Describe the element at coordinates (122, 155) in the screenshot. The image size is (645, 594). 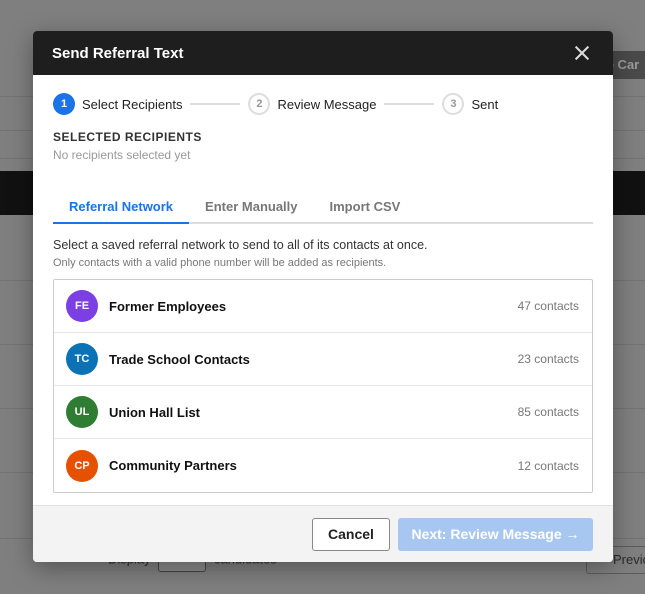
I see `selected-recipients-empty: No recipients selected yet` at that location.